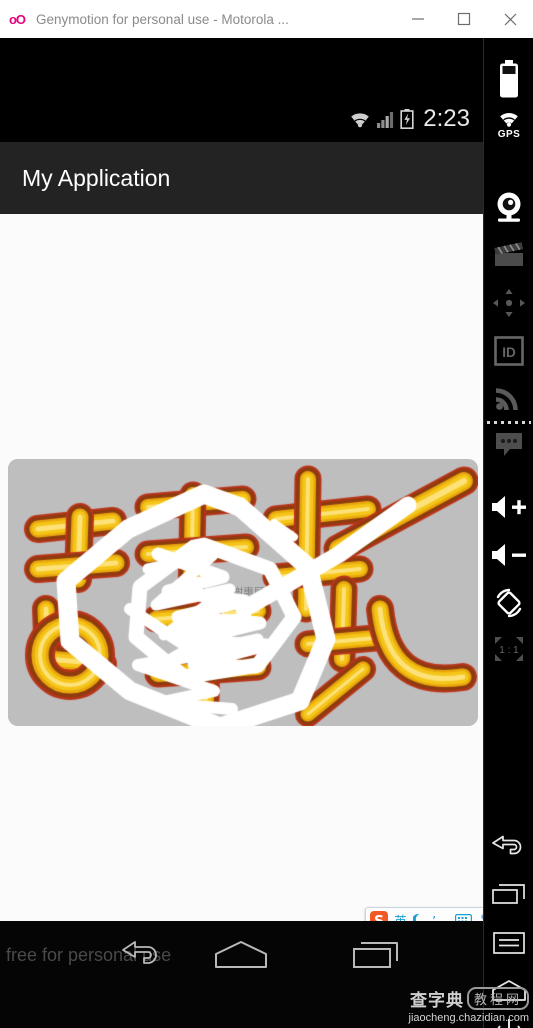  I want to click on maximize-button, so click(464, 19).